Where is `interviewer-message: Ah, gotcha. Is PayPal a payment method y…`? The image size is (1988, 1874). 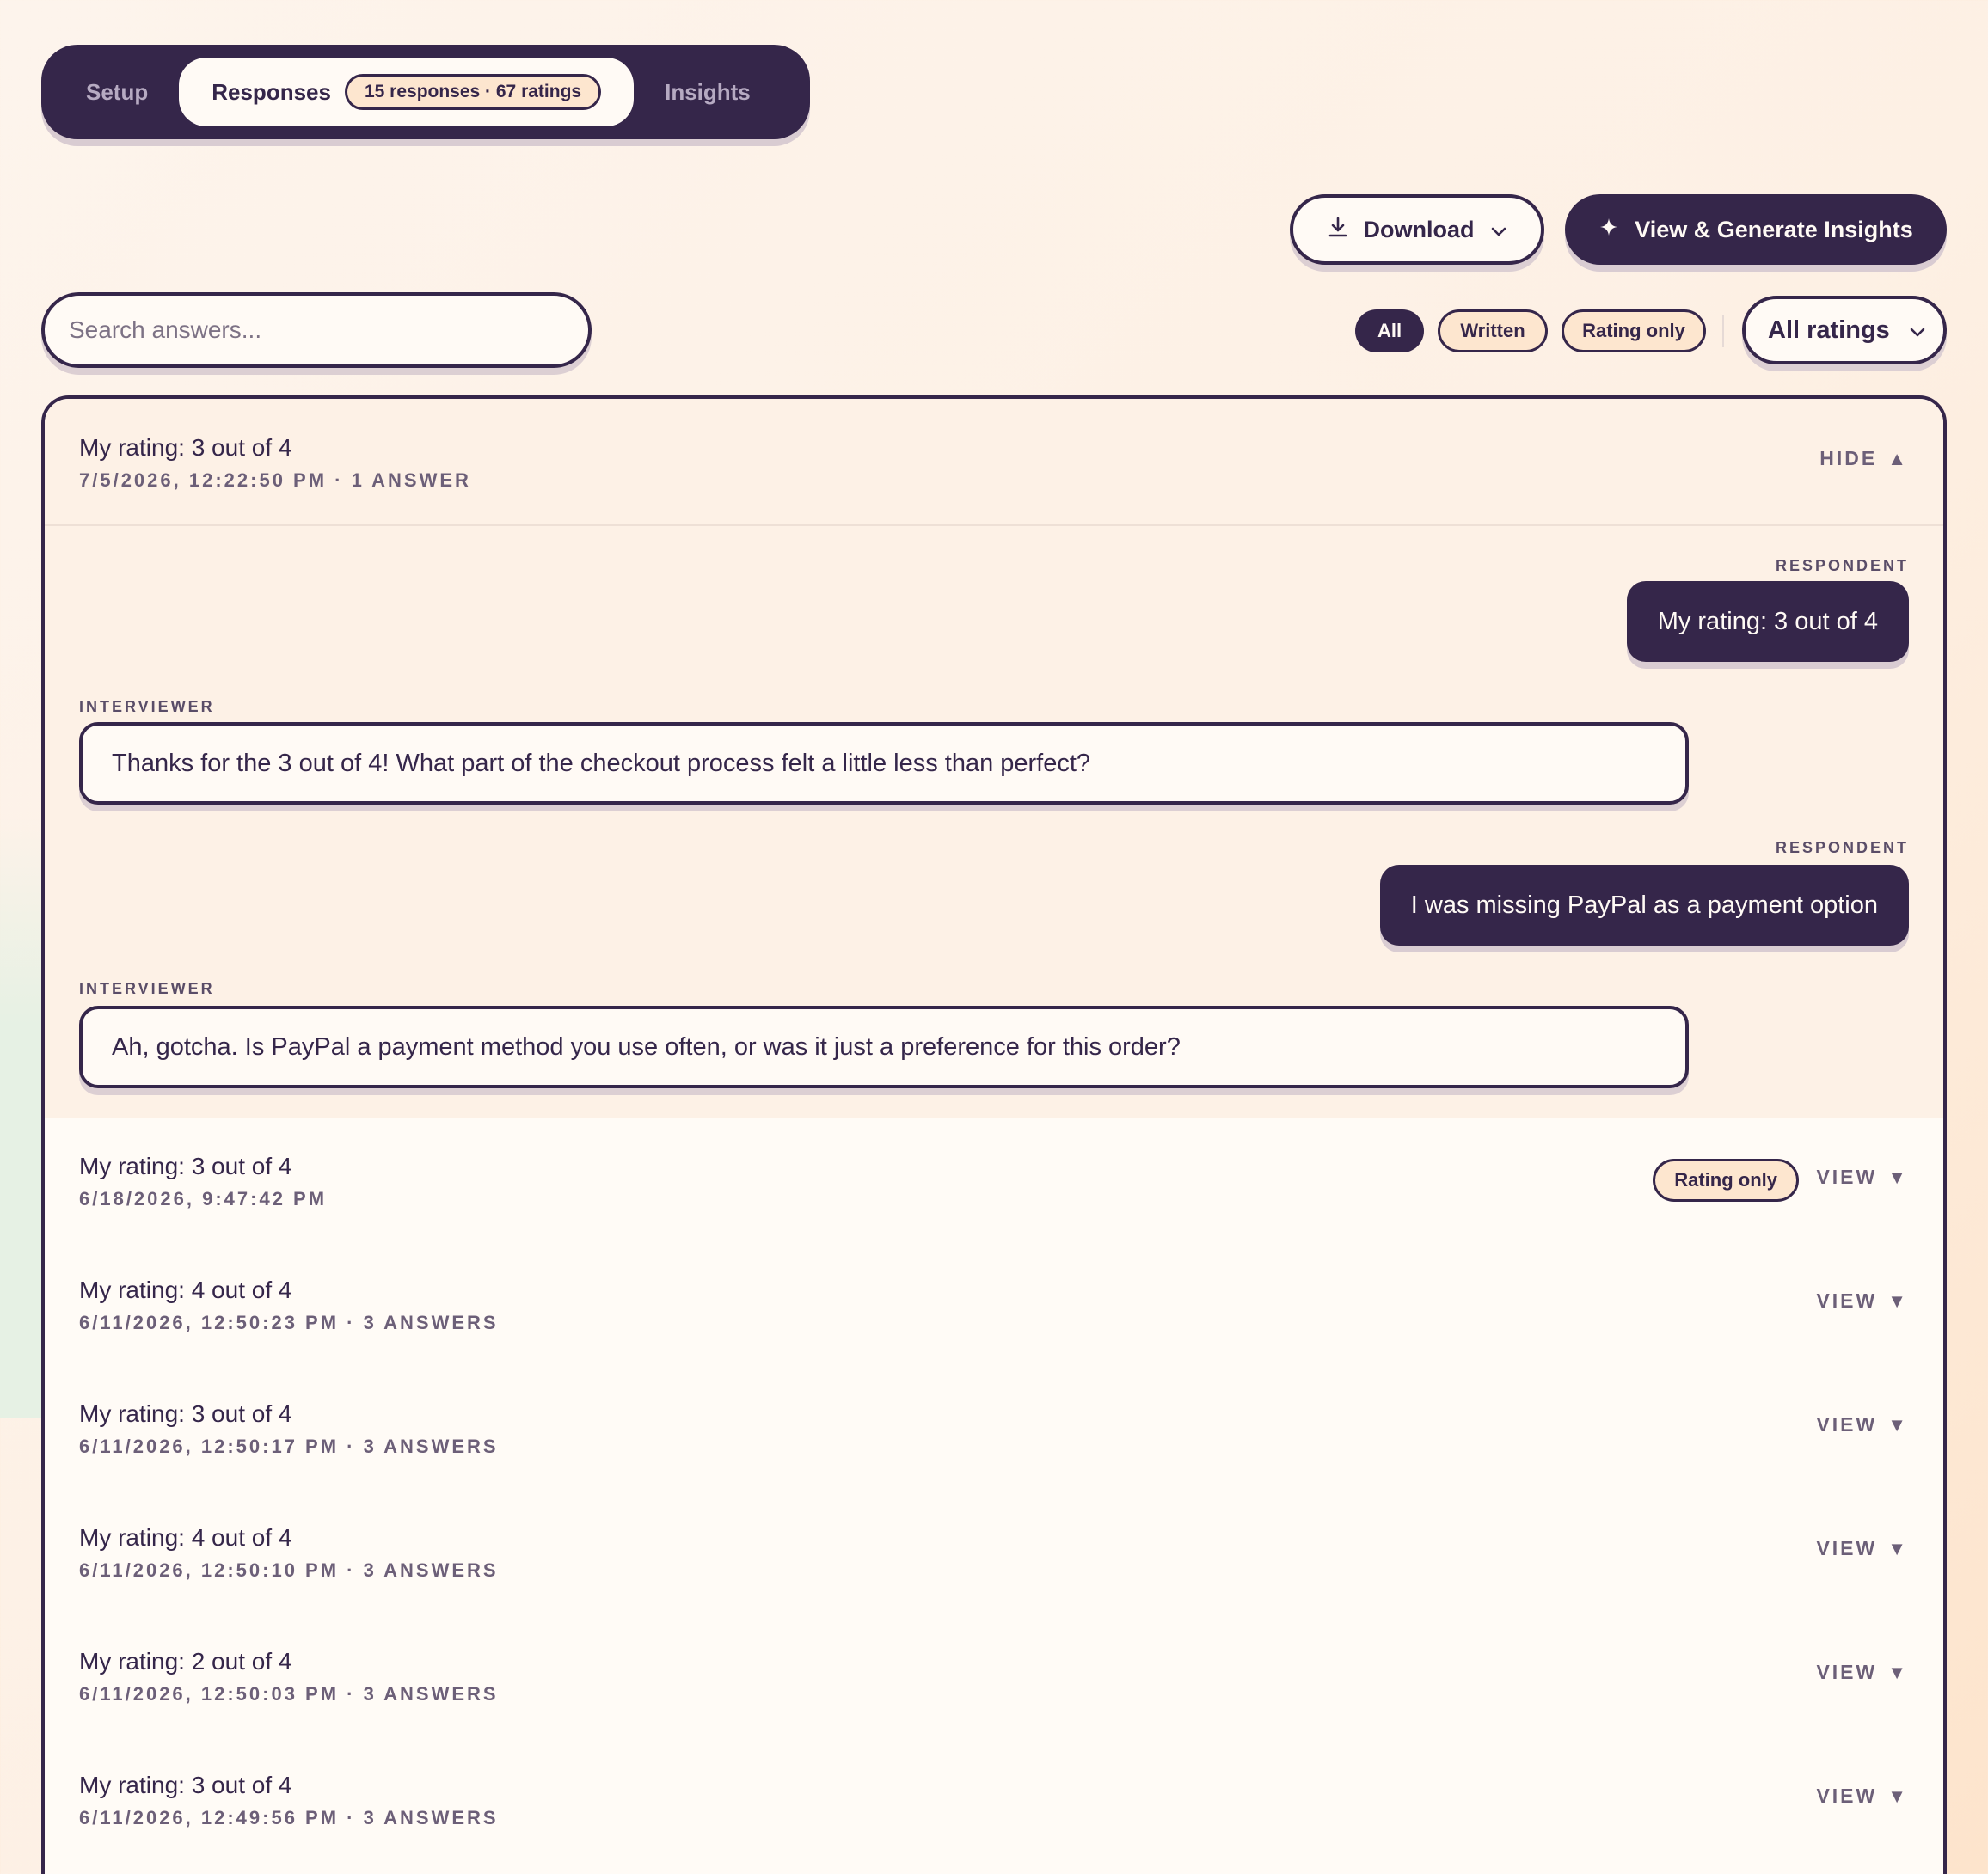 interviewer-message: Ah, gotcha. Is PayPal a payment method y… is located at coordinates (884, 1047).